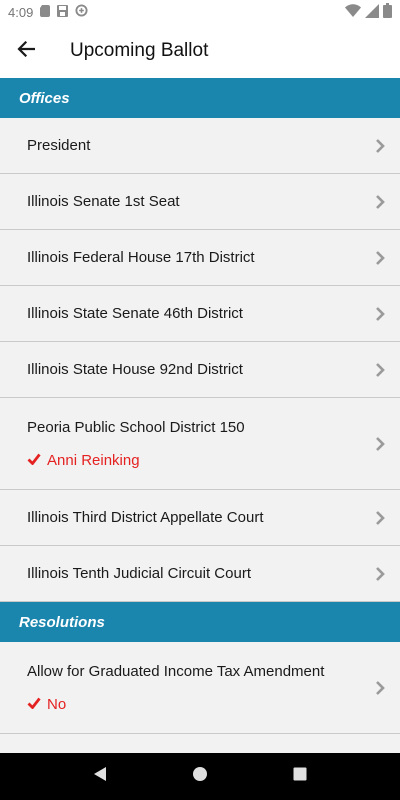  What do you see at coordinates (200, 202) in the screenshot?
I see `list-item: Illinois Senate 1st Seat` at bounding box center [200, 202].